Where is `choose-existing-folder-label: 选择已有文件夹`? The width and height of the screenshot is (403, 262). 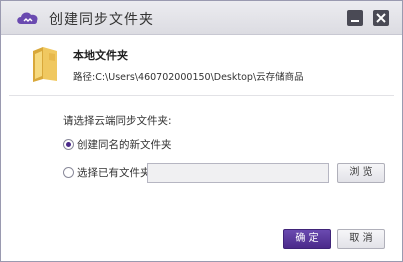
choose-existing-folder-label: 选择已有文件夹 is located at coordinates (114, 172).